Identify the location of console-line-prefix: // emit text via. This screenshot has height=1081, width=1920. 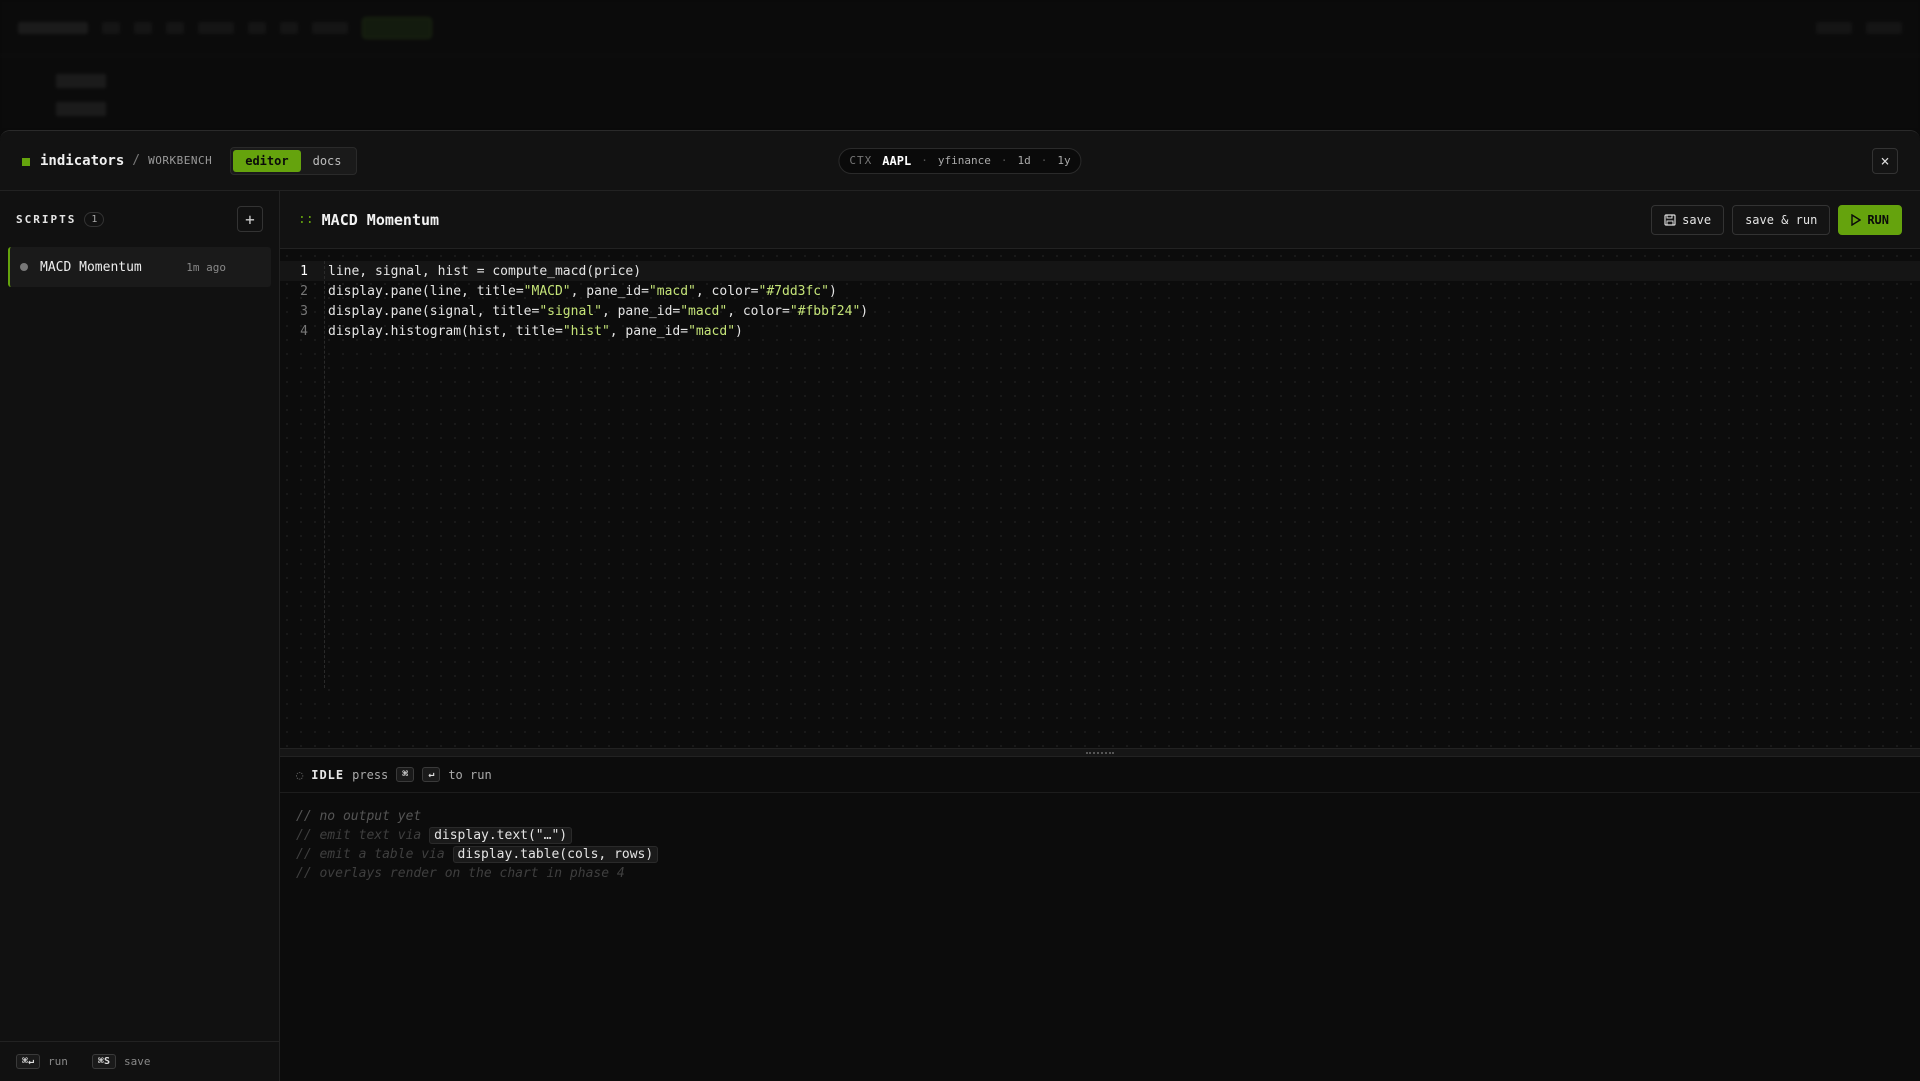
(359, 835).